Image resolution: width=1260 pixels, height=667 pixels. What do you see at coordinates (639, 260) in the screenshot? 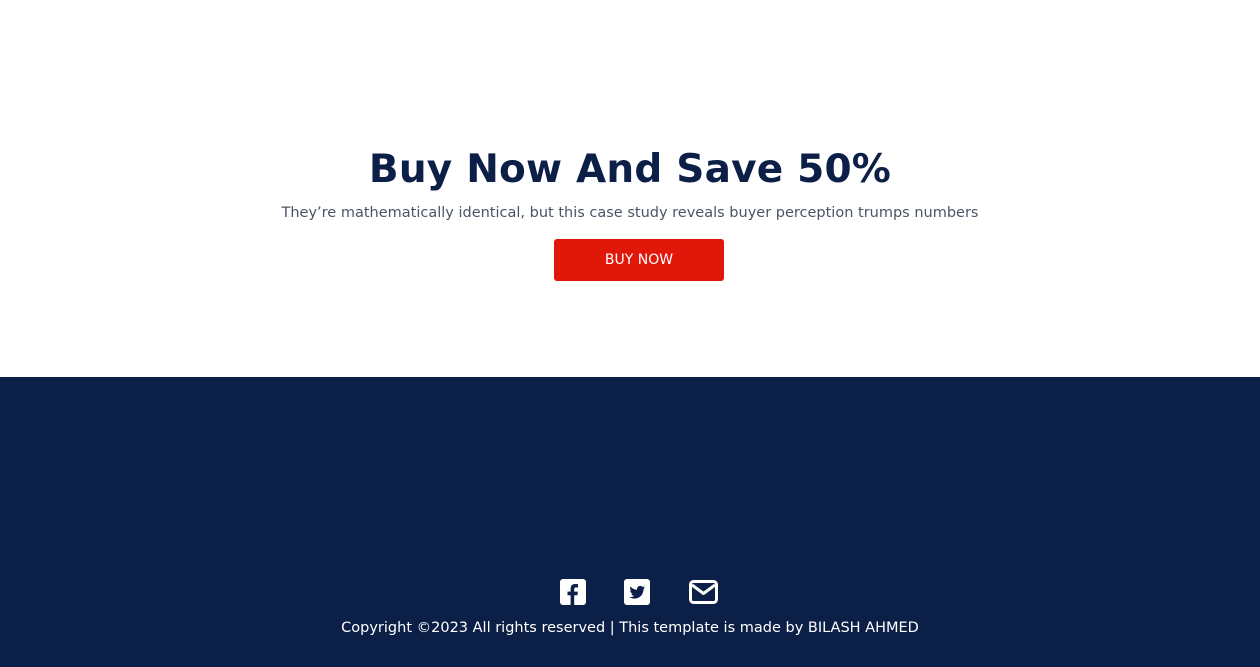
I see `buy-now-button: BUY NOW` at bounding box center [639, 260].